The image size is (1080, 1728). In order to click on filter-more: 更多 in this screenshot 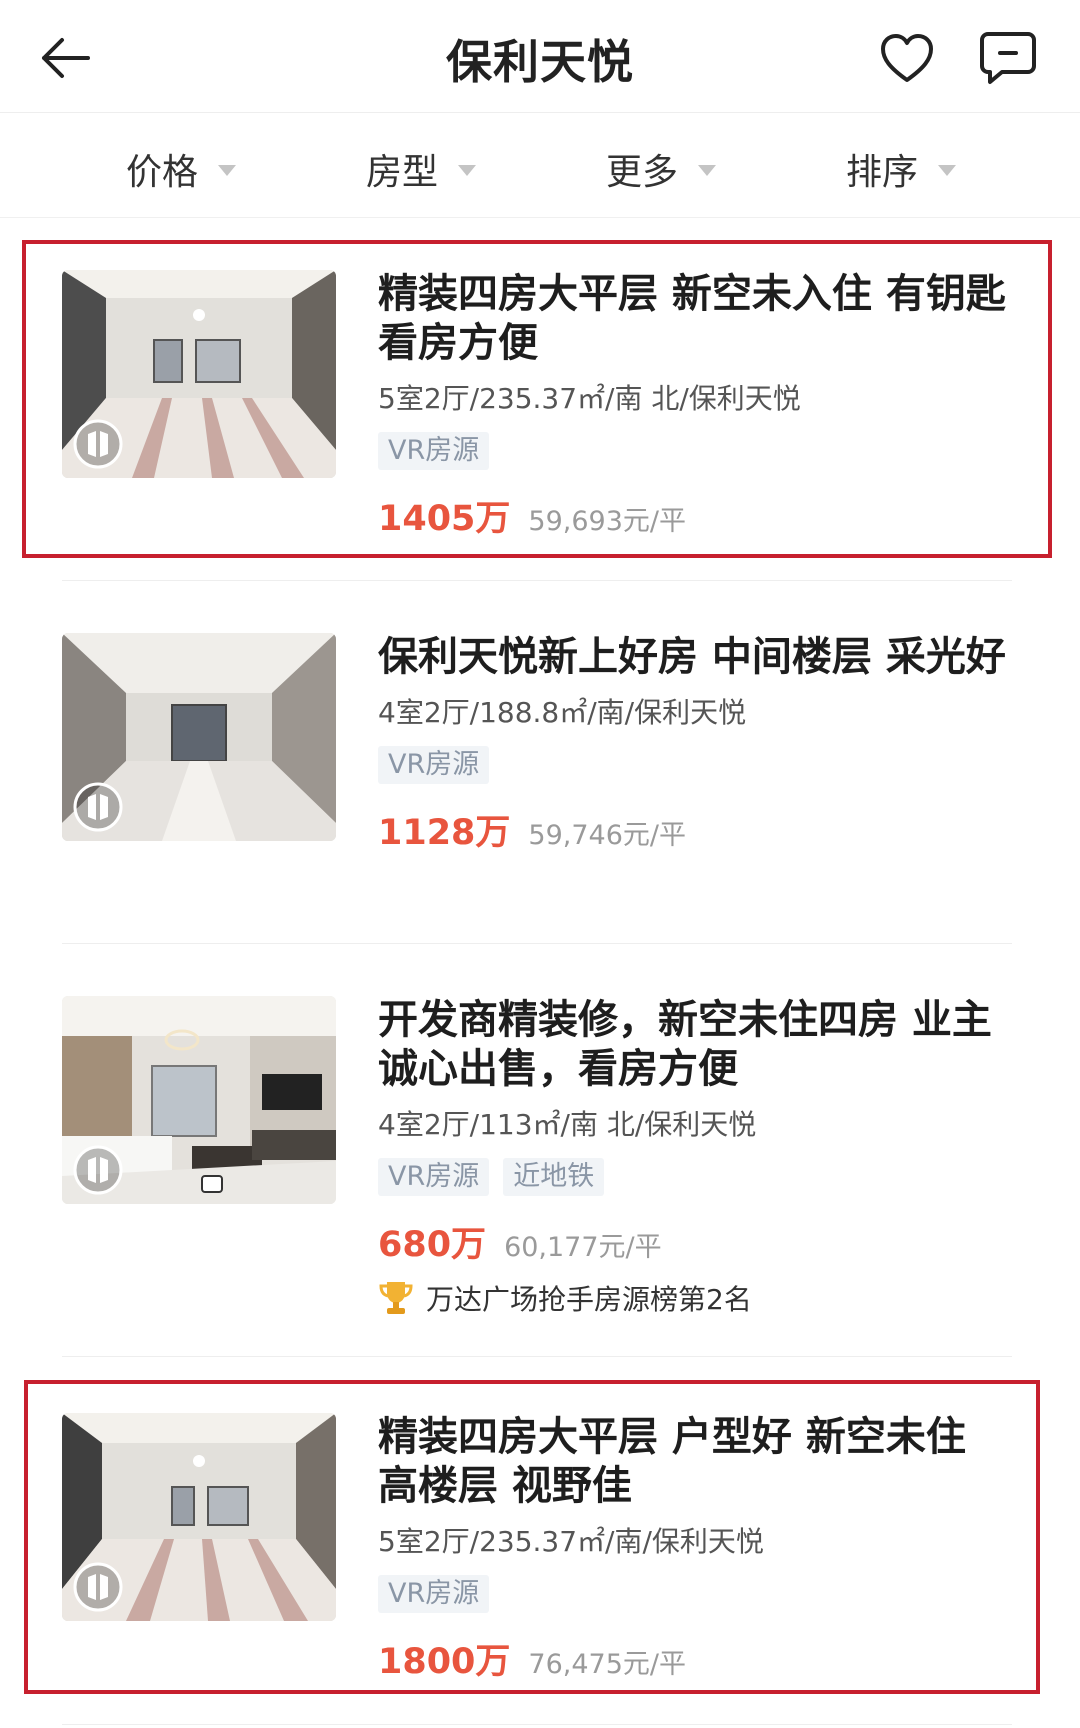, I will do `click(661, 168)`.